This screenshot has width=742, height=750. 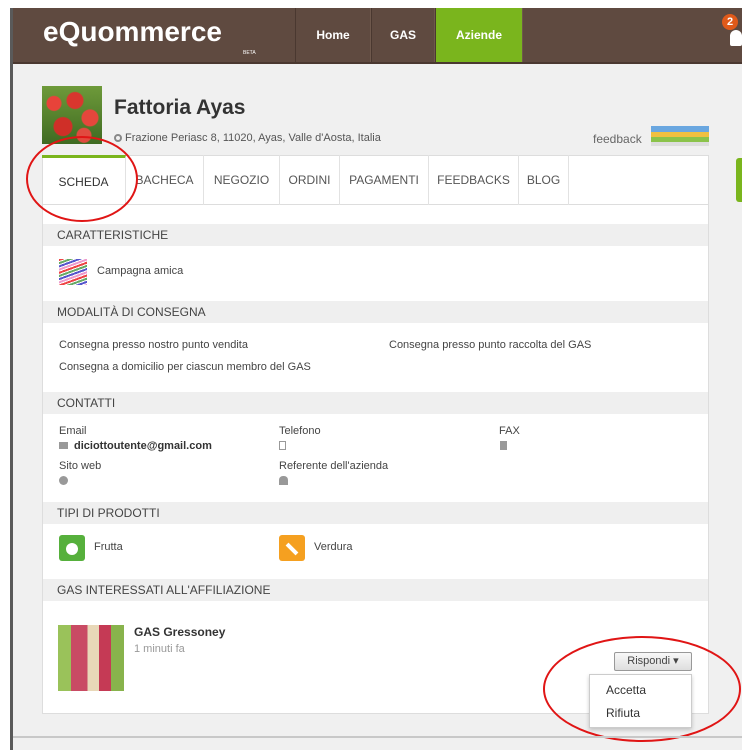 What do you see at coordinates (179, 632) in the screenshot?
I see `gas-name: GAS Gressoney` at bounding box center [179, 632].